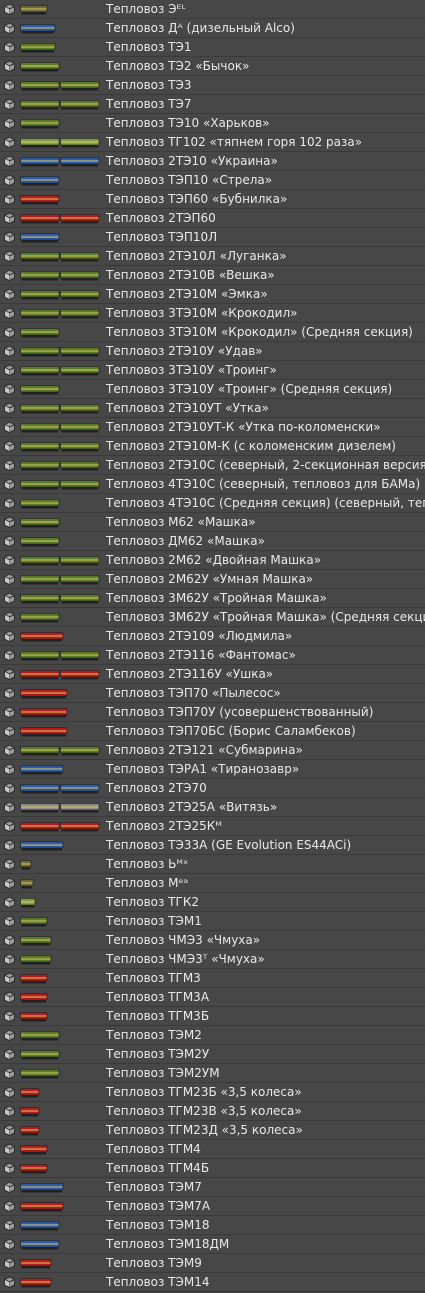  What do you see at coordinates (212, 237) in the screenshot?
I see `list-item: Тепловоз ТЭП10Л` at bounding box center [212, 237].